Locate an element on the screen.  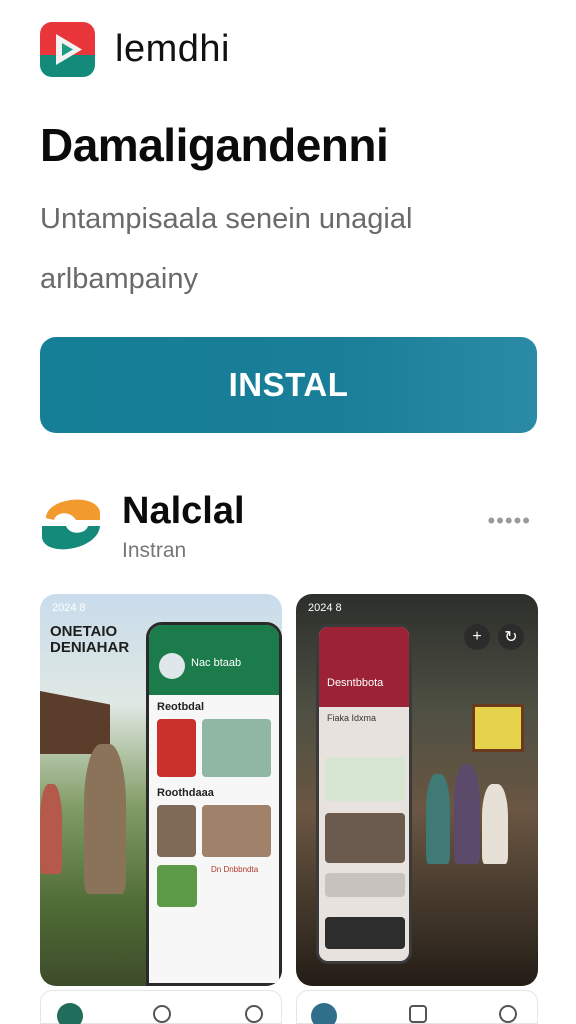
card-row is located at coordinates (365, 885).